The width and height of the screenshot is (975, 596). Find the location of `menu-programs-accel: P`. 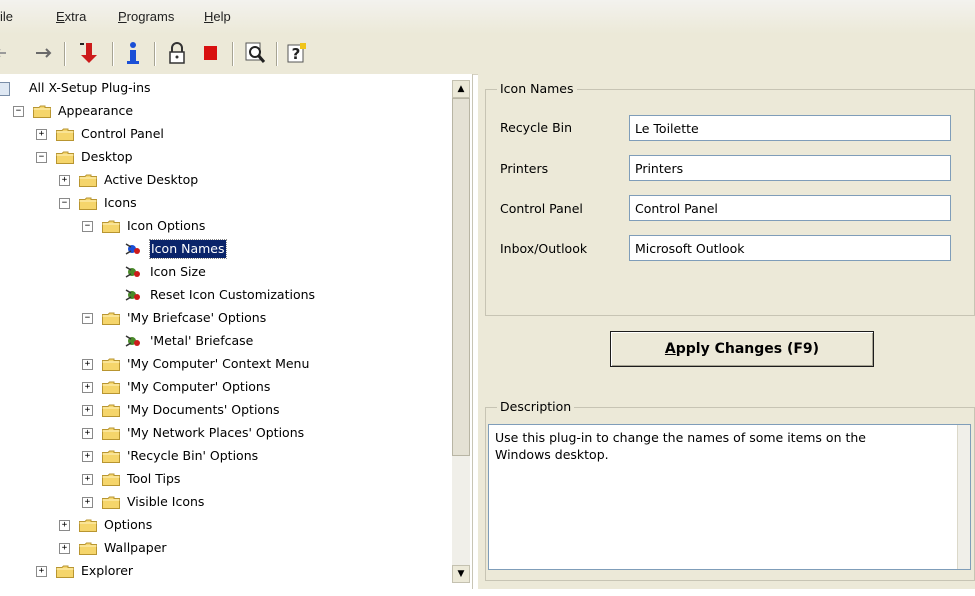

menu-programs-accel: P is located at coordinates (122, 16).